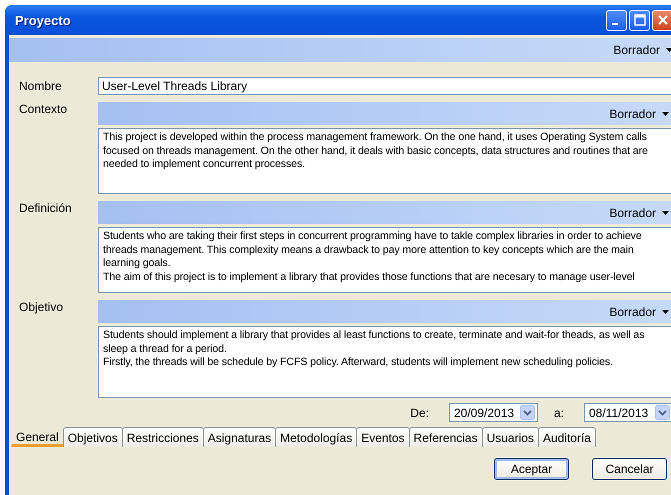  What do you see at coordinates (92, 437) in the screenshot?
I see `tab: Objetivos` at bounding box center [92, 437].